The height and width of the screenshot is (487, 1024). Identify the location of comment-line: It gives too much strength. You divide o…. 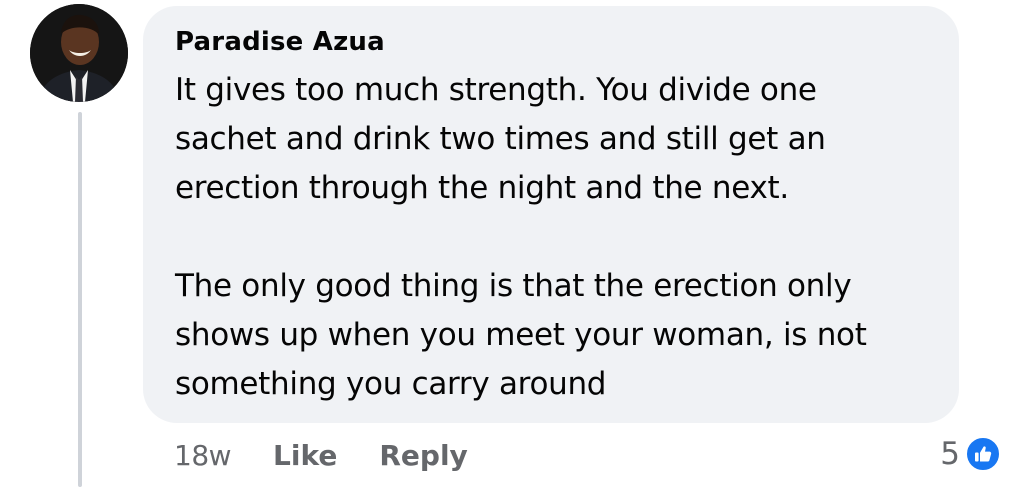
(496, 90).